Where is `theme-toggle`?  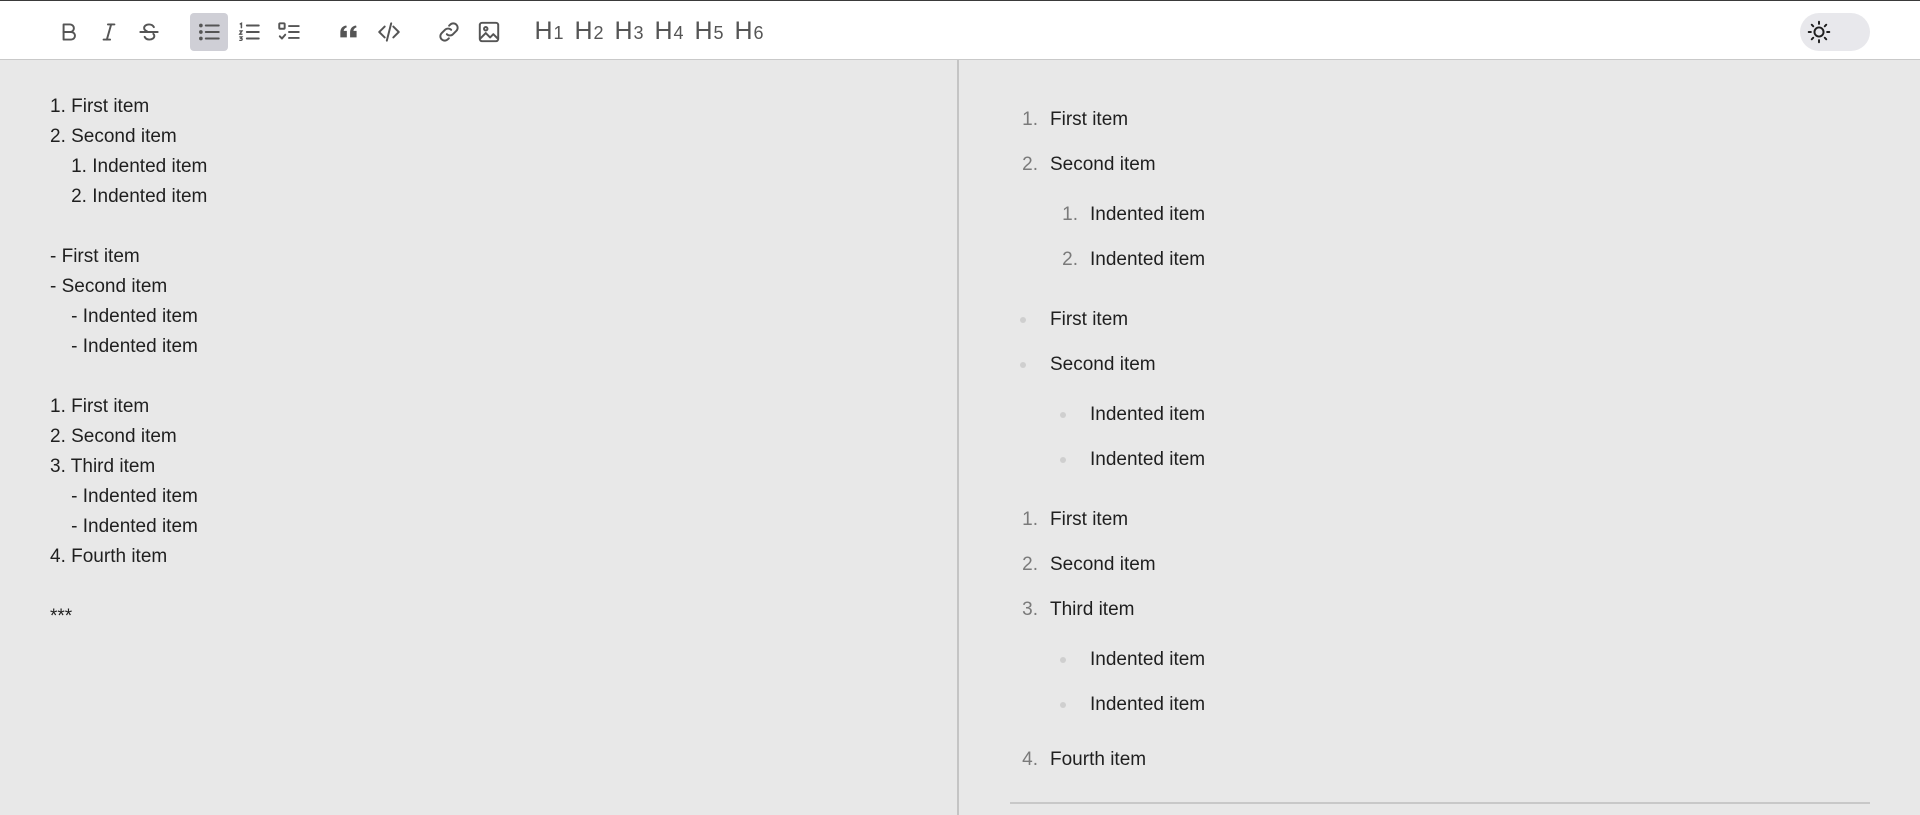 theme-toggle is located at coordinates (1835, 32).